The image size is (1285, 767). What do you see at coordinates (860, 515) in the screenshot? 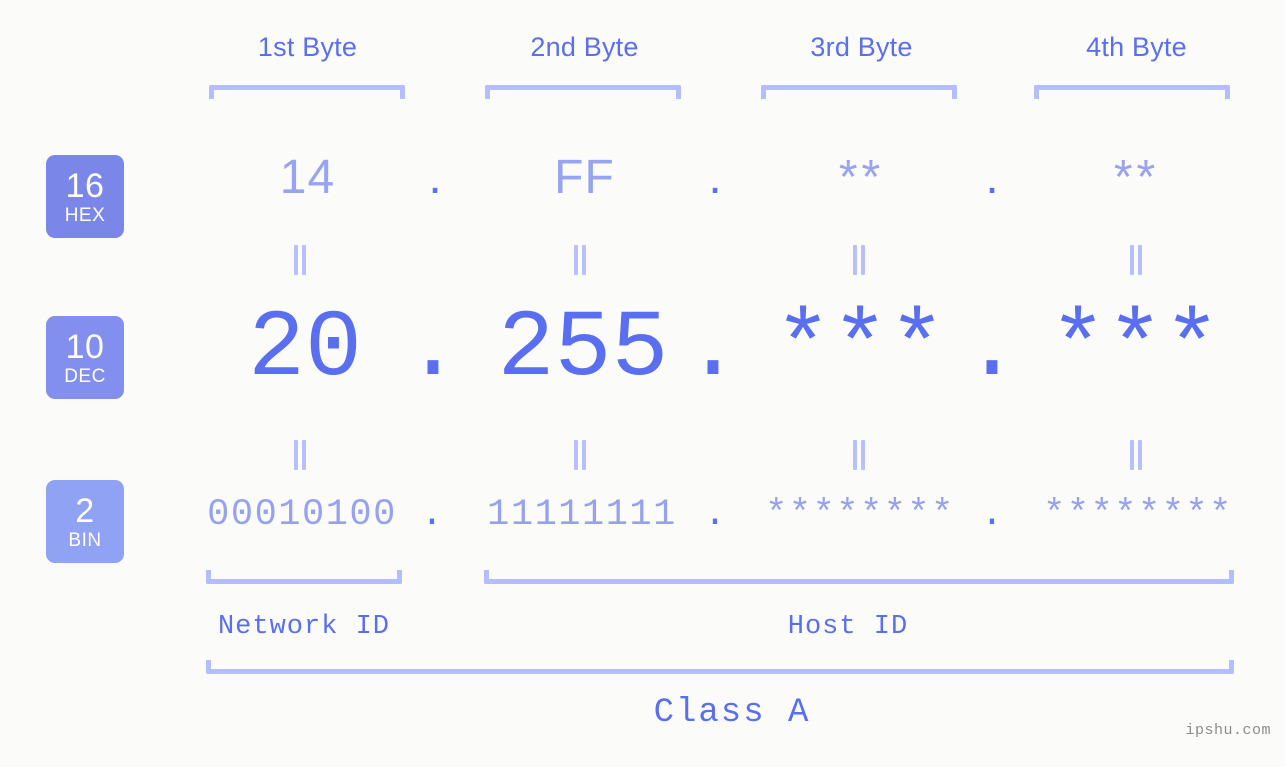
I see `bin-byte-3-value: ********` at bounding box center [860, 515].